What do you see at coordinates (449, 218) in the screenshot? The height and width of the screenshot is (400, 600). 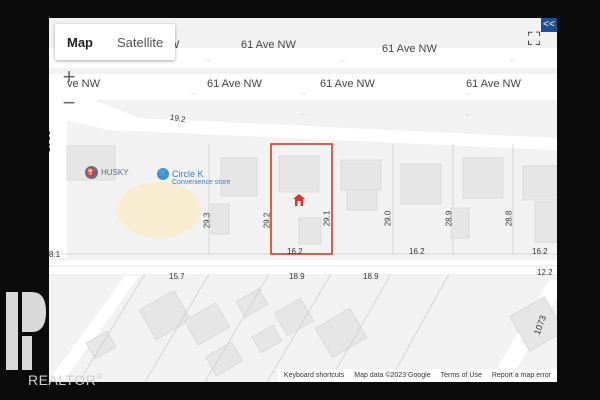 I see `dimension-label: 28.9` at bounding box center [449, 218].